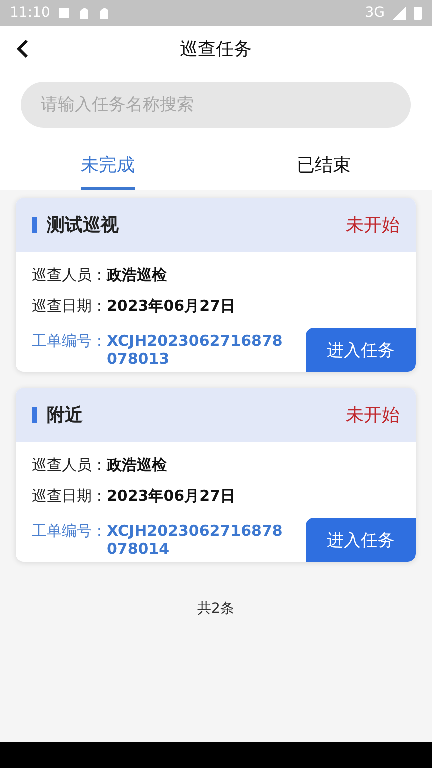 This screenshot has height=768, width=432. I want to click on tab: 未完成, so click(108, 166).